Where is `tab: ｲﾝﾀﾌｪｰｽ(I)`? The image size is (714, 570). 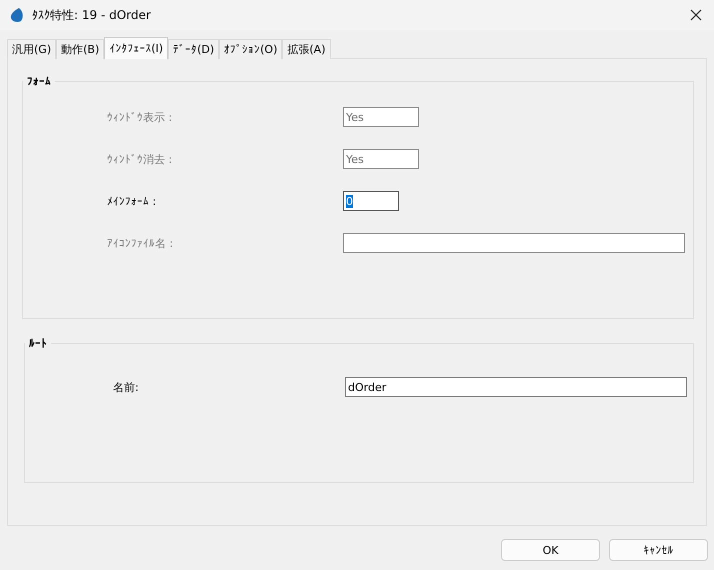 tab: ｲﾝﾀﾌｪｰｽ(I) is located at coordinates (136, 48).